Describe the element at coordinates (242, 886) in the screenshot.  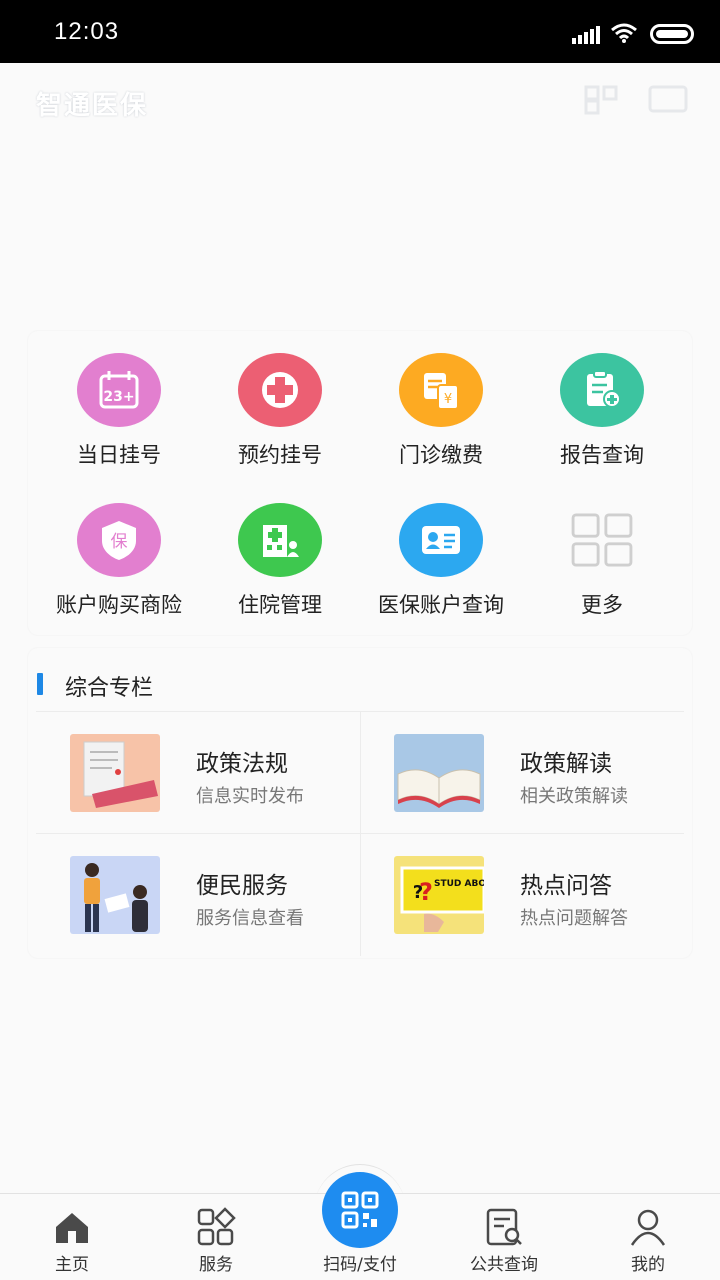
I see `topic-title: 便民服务` at that location.